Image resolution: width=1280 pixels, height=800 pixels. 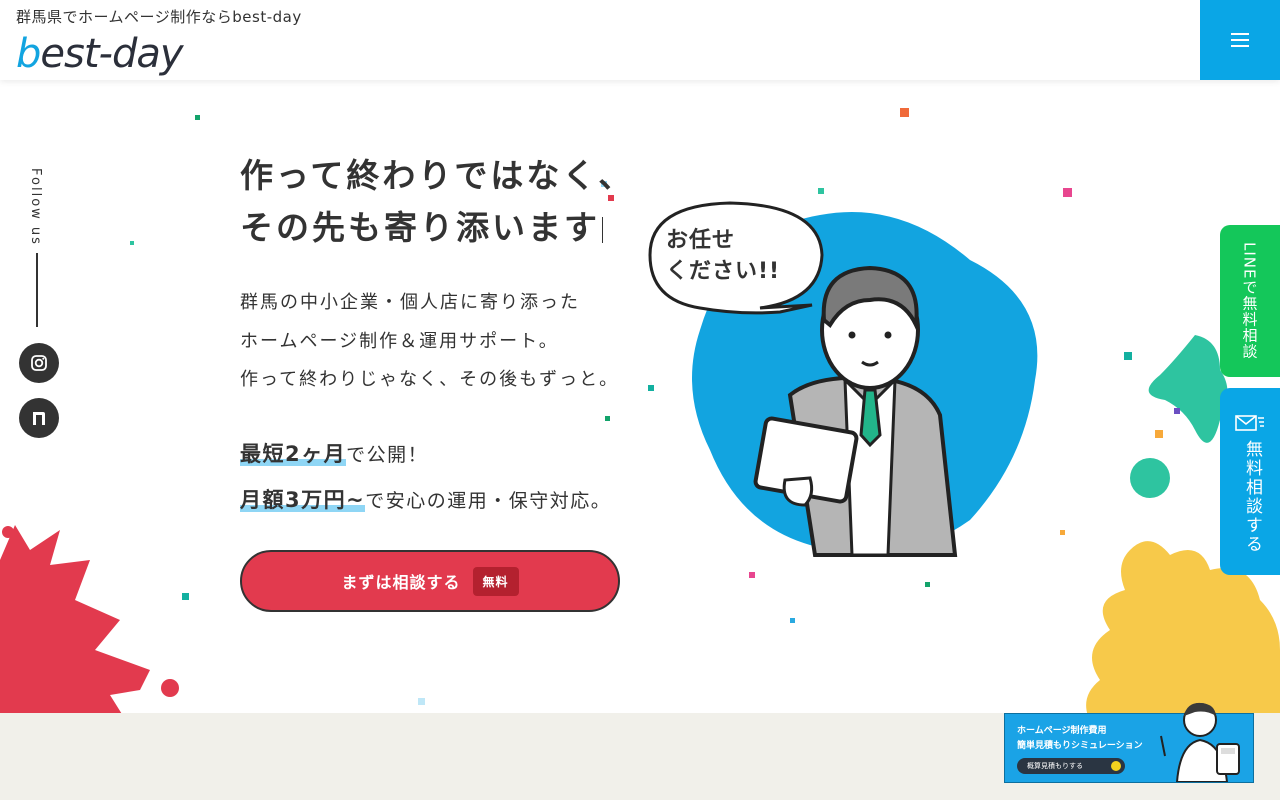 I want to click on line-consult-tab: LINEで無料相談, so click(x=1250, y=301).